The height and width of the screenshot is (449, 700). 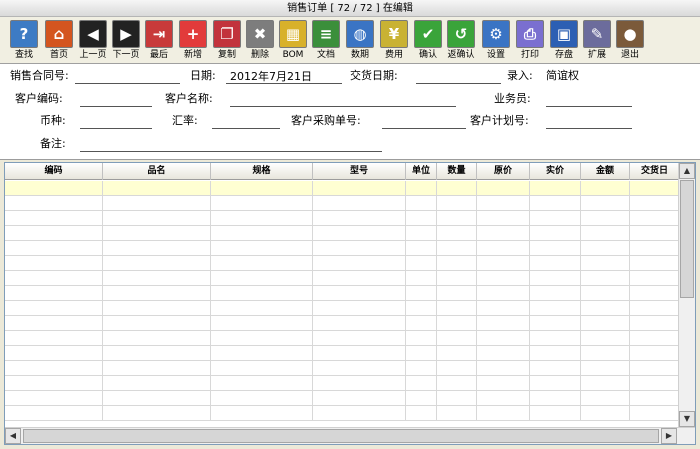 I want to click on column-header: 品名, so click(x=157, y=171).